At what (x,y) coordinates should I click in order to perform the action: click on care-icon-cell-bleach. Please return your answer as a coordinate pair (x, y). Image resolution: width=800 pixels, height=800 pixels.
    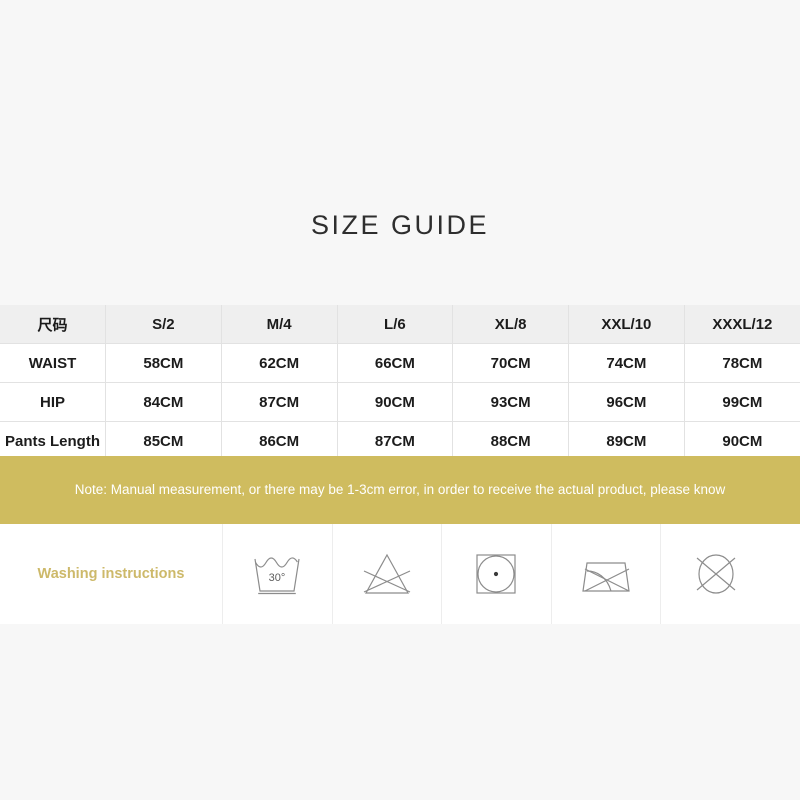
    Looking at the image, I should click on (386, 574).